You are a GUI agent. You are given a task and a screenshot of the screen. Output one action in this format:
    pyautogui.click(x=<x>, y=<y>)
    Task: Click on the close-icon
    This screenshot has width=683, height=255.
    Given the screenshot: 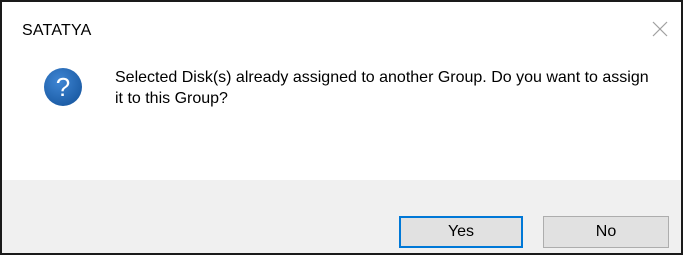 What is the action you would take?
    pyautogui.click(x=660, y=29)
    